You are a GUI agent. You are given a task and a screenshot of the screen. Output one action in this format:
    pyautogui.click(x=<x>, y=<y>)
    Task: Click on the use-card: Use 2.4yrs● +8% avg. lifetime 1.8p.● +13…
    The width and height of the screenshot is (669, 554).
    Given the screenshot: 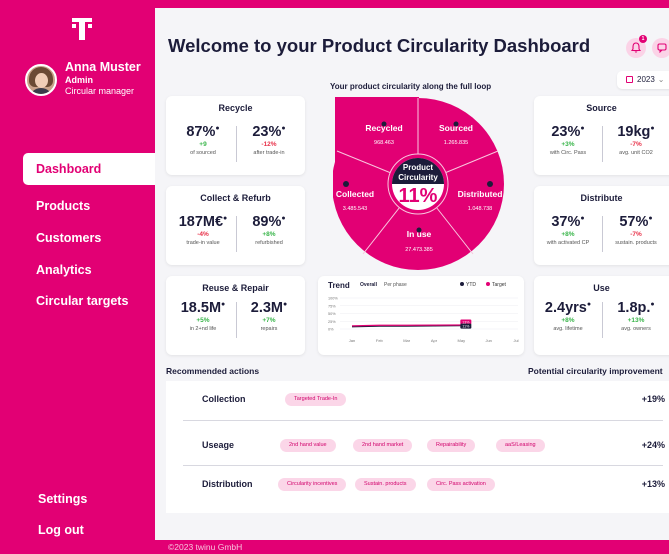 What is the action you would take?
    pyautogui.click(x=601, y=315)
    